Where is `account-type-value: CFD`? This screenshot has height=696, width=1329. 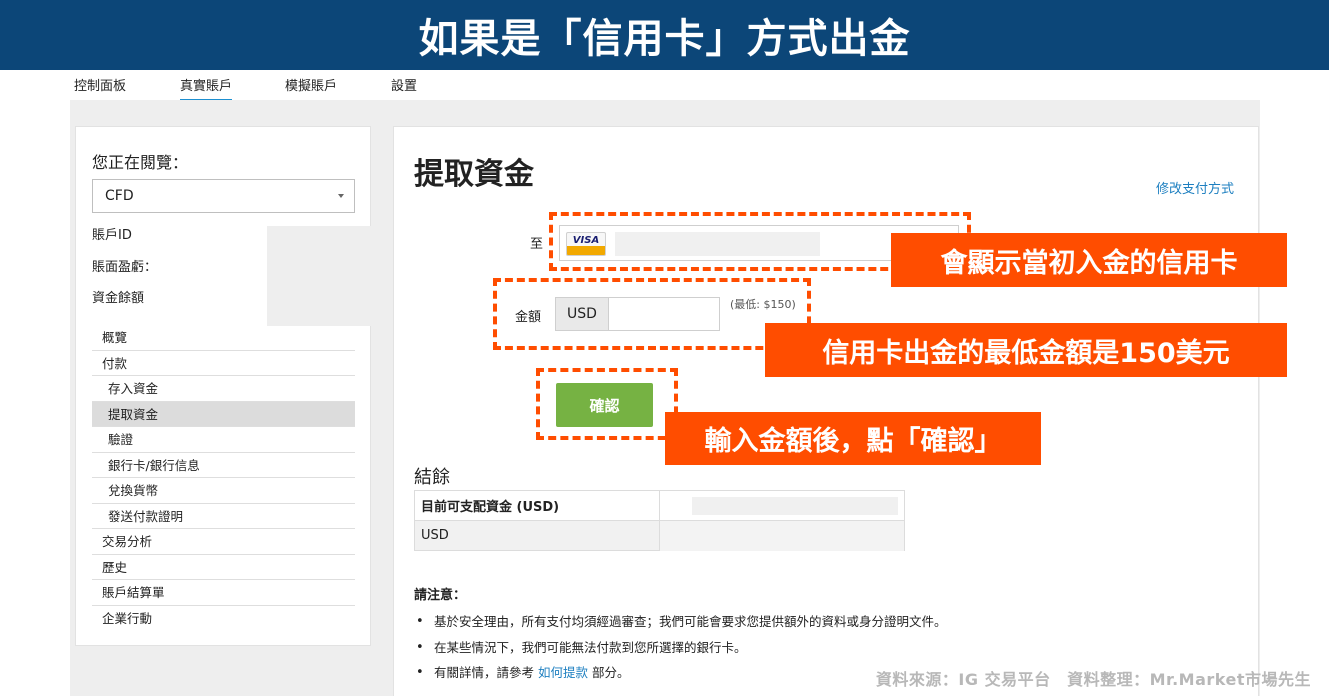
account-type-value: CFD is located at coordinates (119, 196).